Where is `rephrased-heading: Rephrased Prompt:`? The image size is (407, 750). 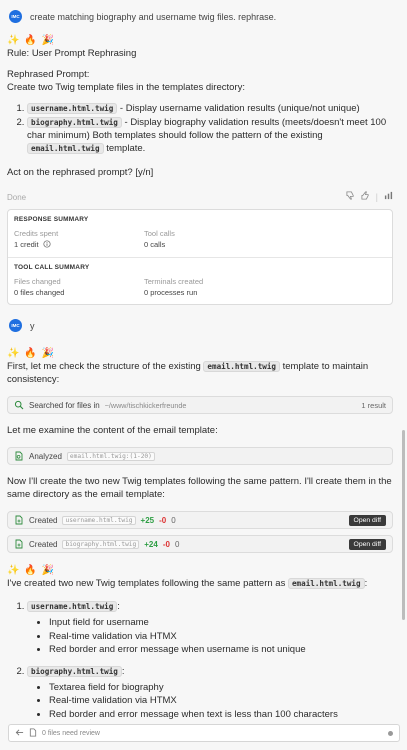
rephrased-heading: Rephrased Prompt: is located at coordinates (48, 74).